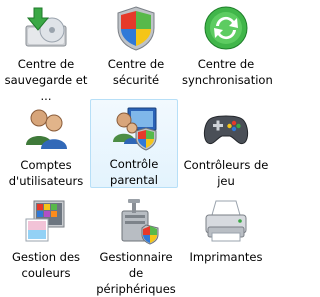  What do you see at coordinates (226, 28) in the screenshot?
I see `sync-center-icon` at bounding box center [226, 28].